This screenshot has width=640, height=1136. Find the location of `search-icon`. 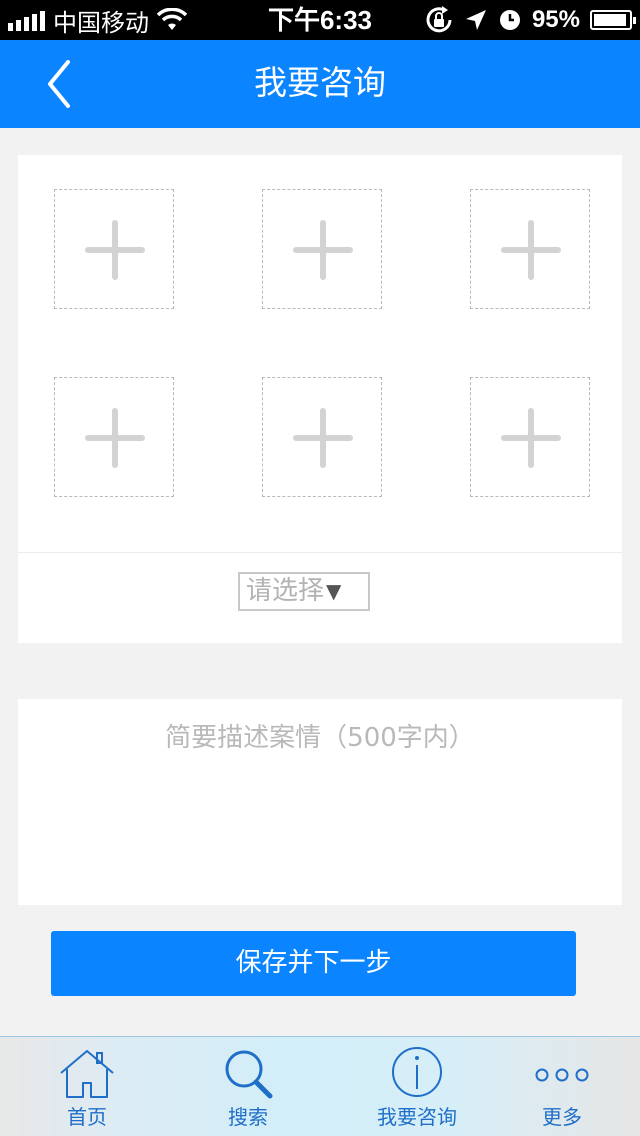

search-icon is located at coordinates (249, 1074).